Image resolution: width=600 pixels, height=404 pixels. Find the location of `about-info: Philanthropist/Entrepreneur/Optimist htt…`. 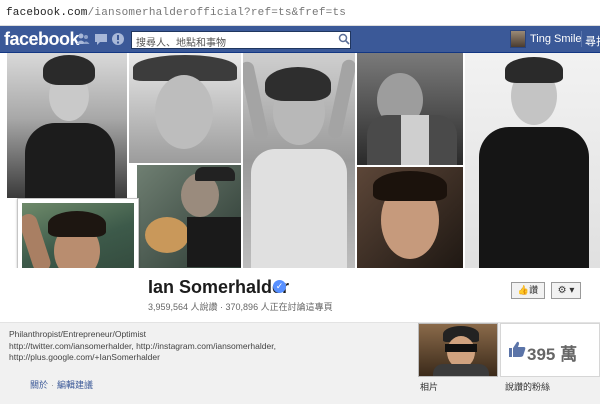

about-info: Philanthropist/Entrepreneur/Optimist htt… is located at coordinates (209, 346).